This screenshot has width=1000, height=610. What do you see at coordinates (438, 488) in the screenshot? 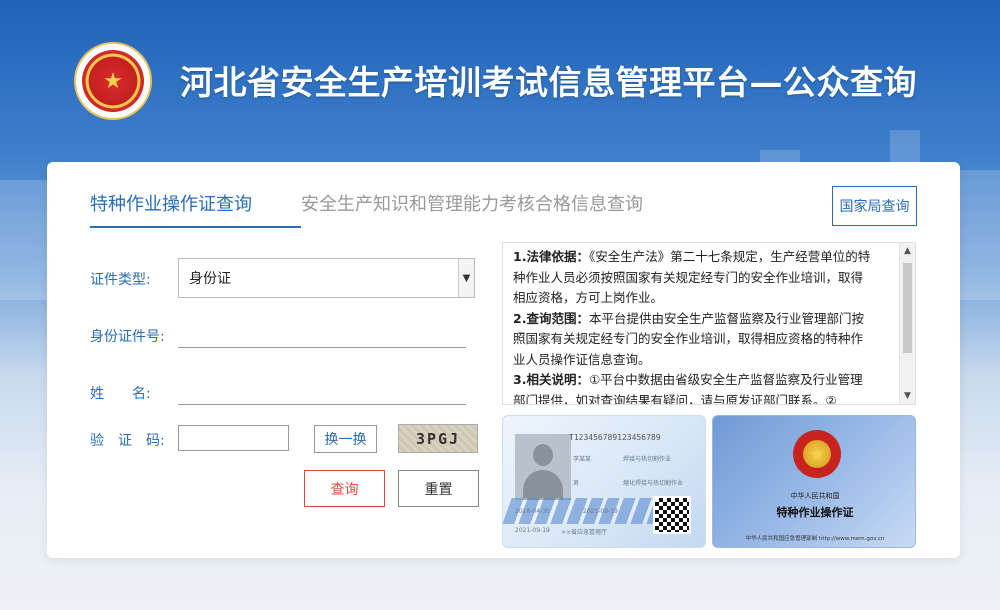
I see `reset-button: 重置` at bounding box center [438, 488].